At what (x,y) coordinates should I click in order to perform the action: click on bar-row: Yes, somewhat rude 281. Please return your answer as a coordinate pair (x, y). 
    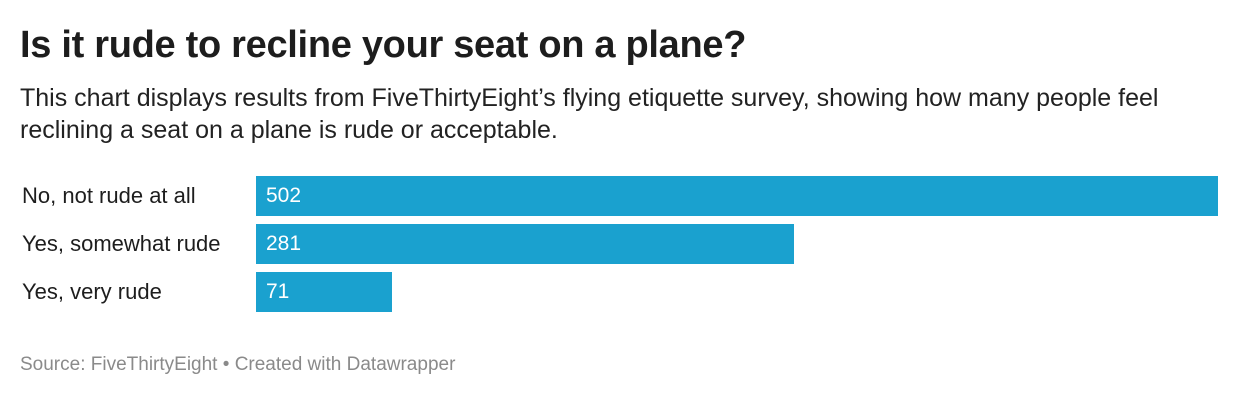
    Looking at the image, I should click on (620, 244).